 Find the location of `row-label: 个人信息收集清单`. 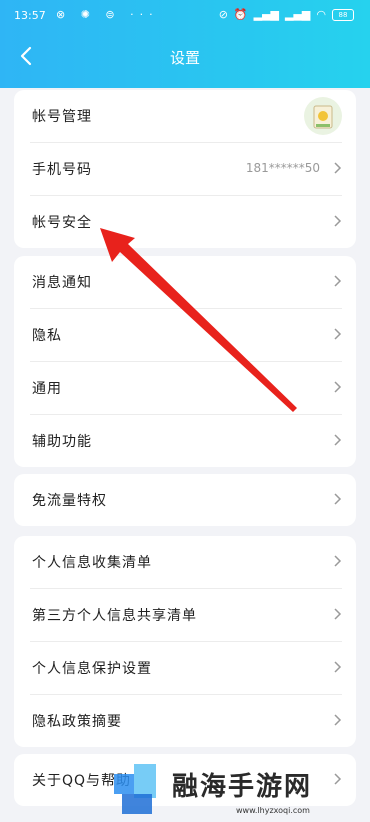

row-label: 个人信息收集清单 is located at coordinates (92, 563).